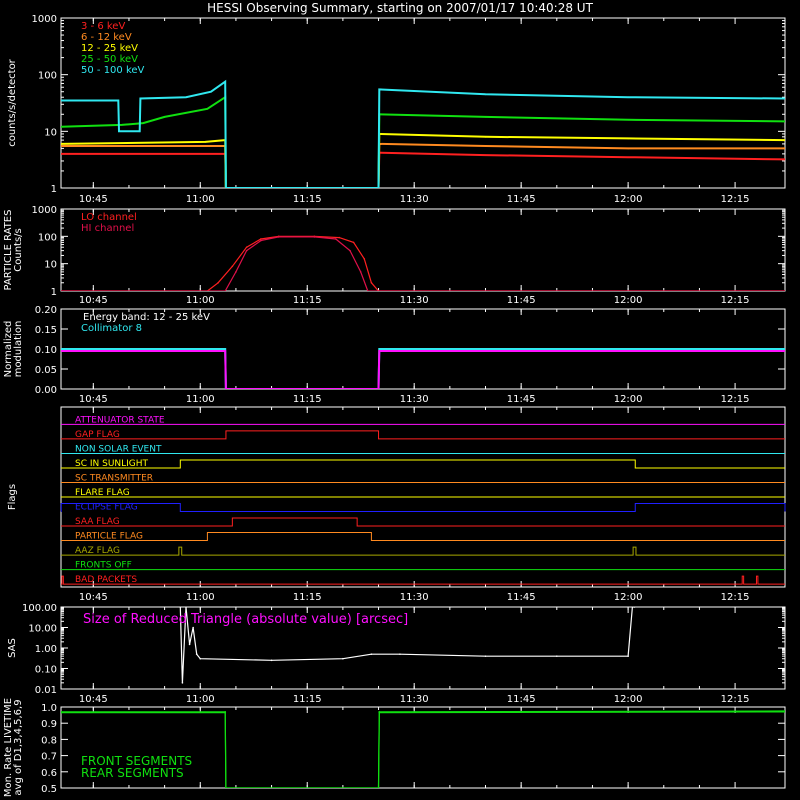  I want to click on flag-label: NON SOLAR EVENT, so click(118, 449).